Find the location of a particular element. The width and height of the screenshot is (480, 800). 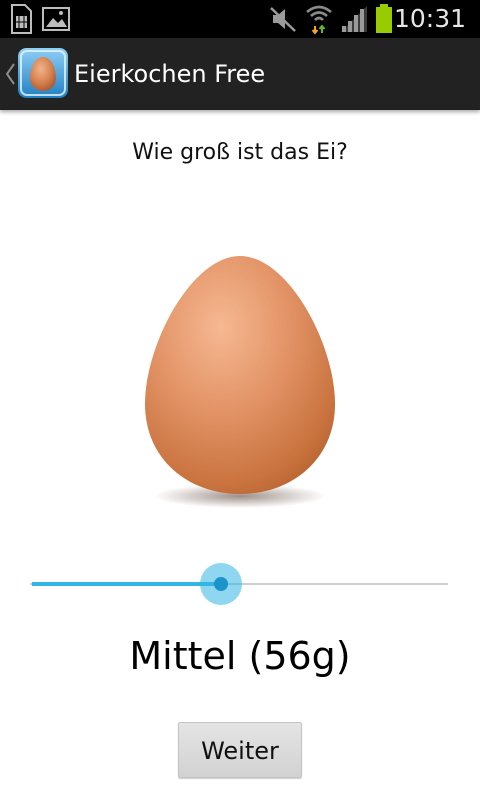

slider-thumb is located at coordinates (221, 584).